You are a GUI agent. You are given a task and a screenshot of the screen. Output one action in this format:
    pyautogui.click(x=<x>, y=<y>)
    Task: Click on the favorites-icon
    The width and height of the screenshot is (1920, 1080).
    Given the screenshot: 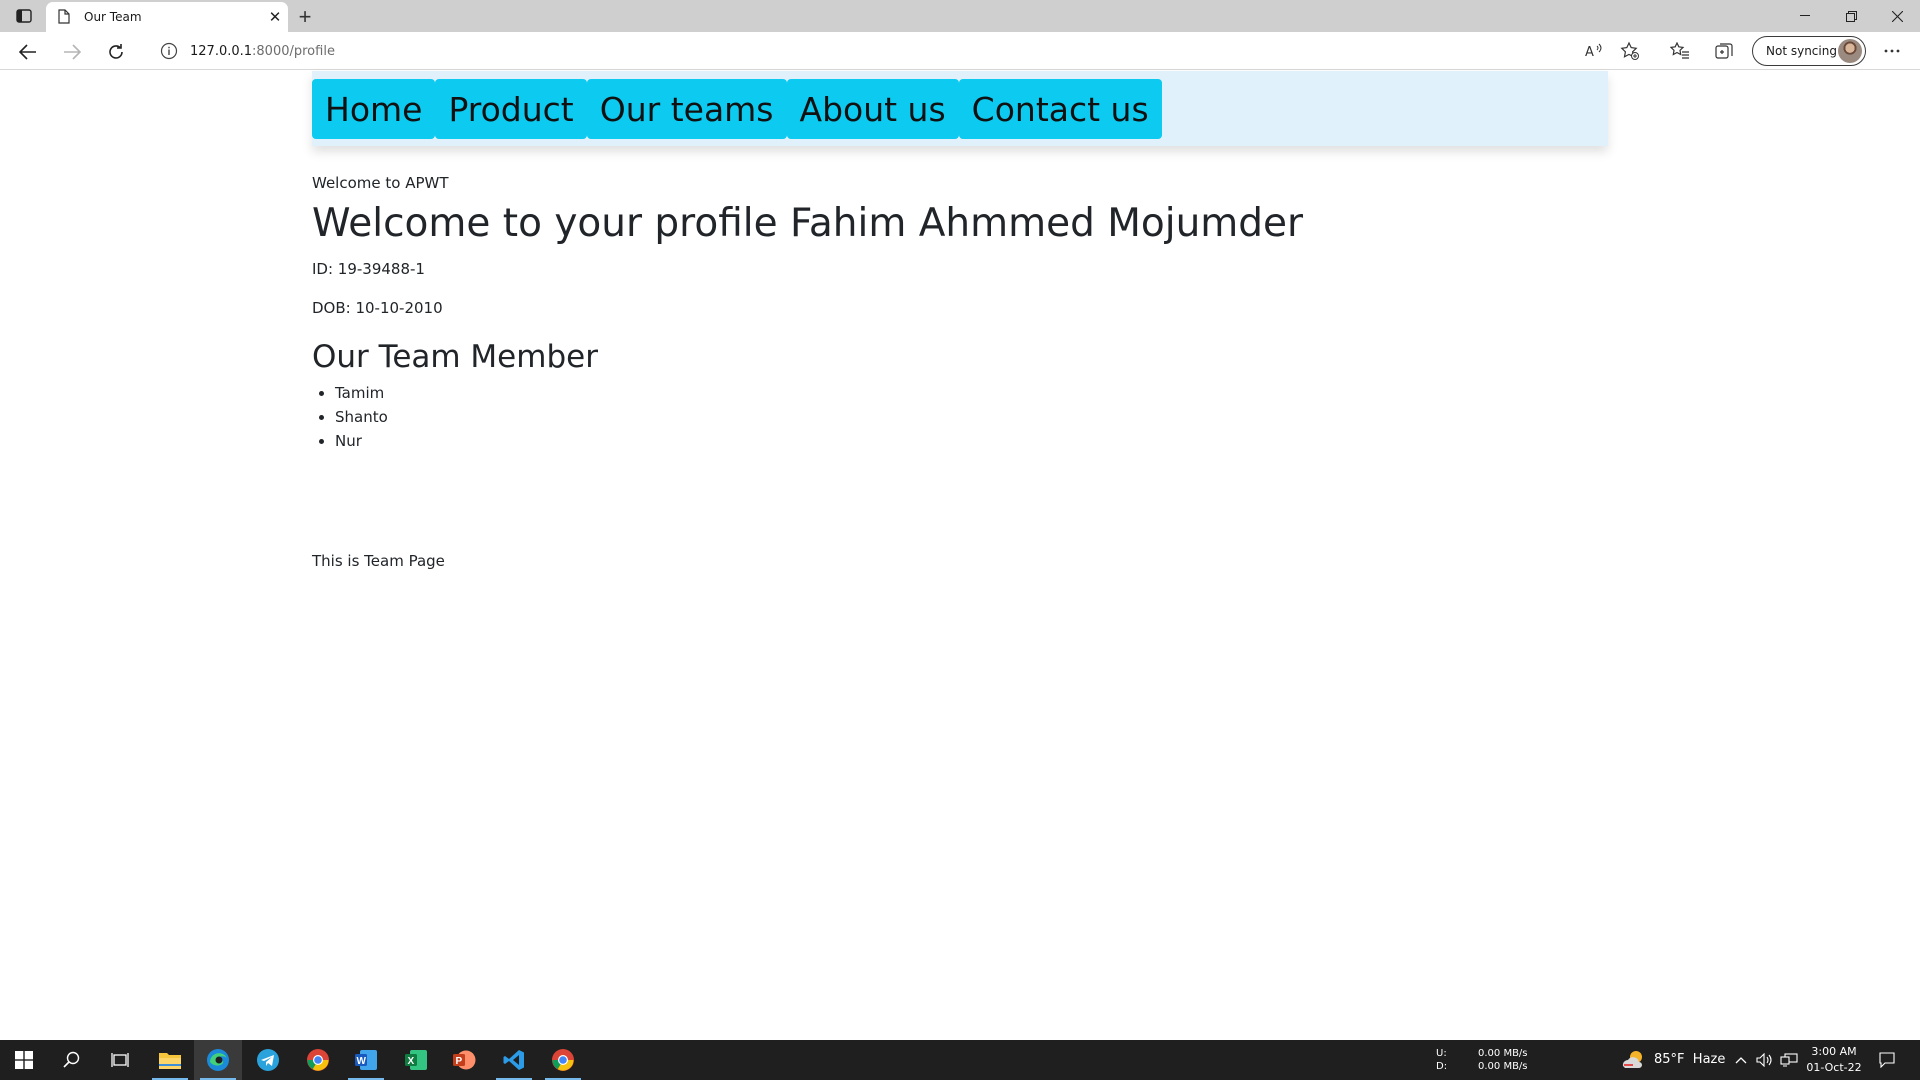 What is the action you would take?
    pyautogui.click(x=1680, y=51)
    